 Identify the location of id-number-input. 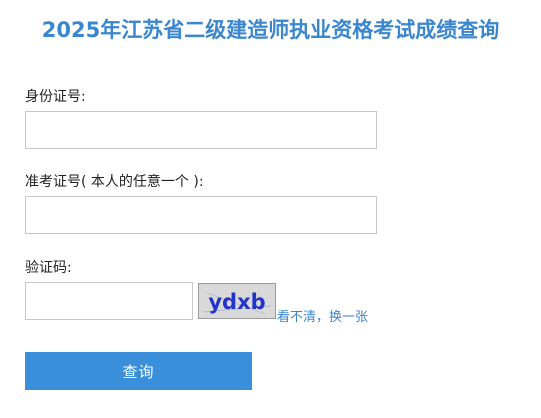
(201, 130).